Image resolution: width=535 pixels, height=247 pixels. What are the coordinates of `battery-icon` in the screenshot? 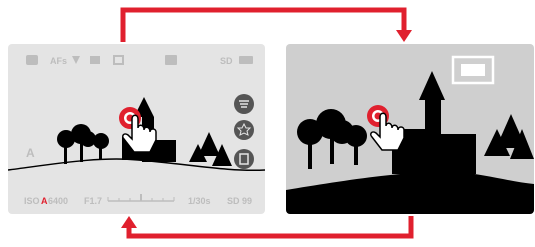 It's located at (246, 60).